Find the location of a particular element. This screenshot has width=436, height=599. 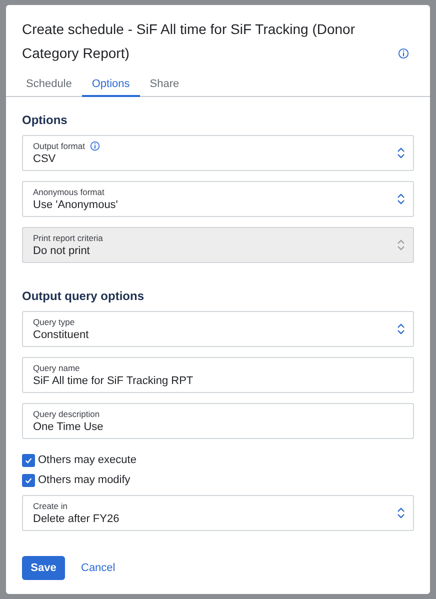

select-field: Anonymous format Use 'Anonymous' is located at coordinates (218, 199).